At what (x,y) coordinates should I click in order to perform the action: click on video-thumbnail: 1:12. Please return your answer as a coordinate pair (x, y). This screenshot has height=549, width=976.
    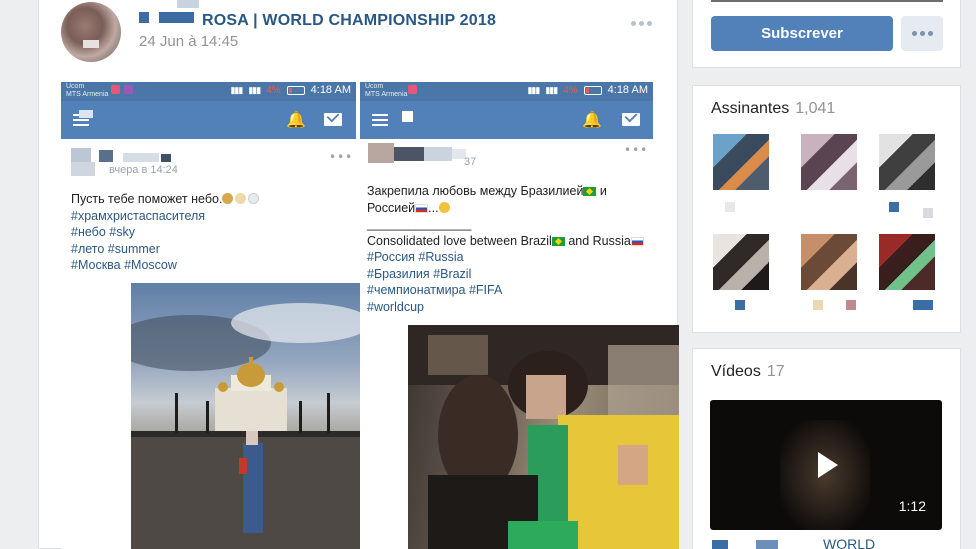
    Looking at the image, I should click on (826, 465).